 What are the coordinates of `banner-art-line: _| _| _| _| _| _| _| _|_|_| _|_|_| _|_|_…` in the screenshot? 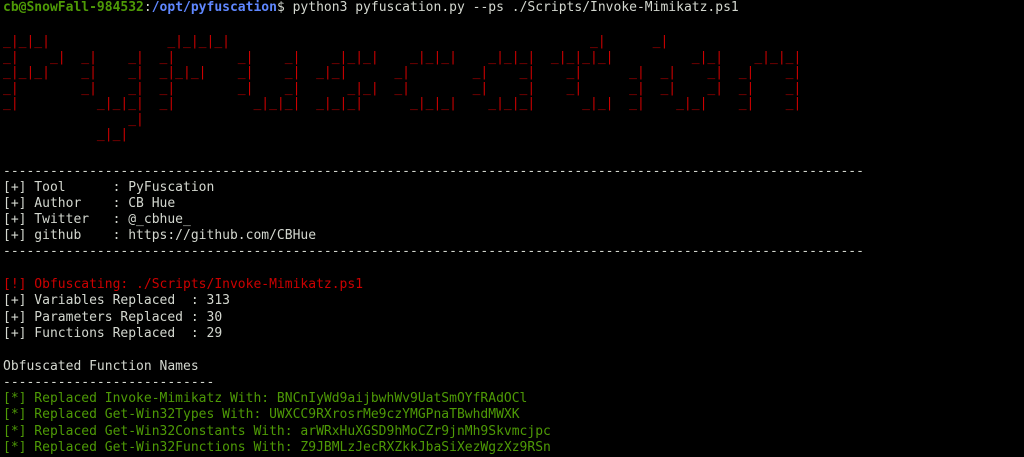 It's located at (402, 57).